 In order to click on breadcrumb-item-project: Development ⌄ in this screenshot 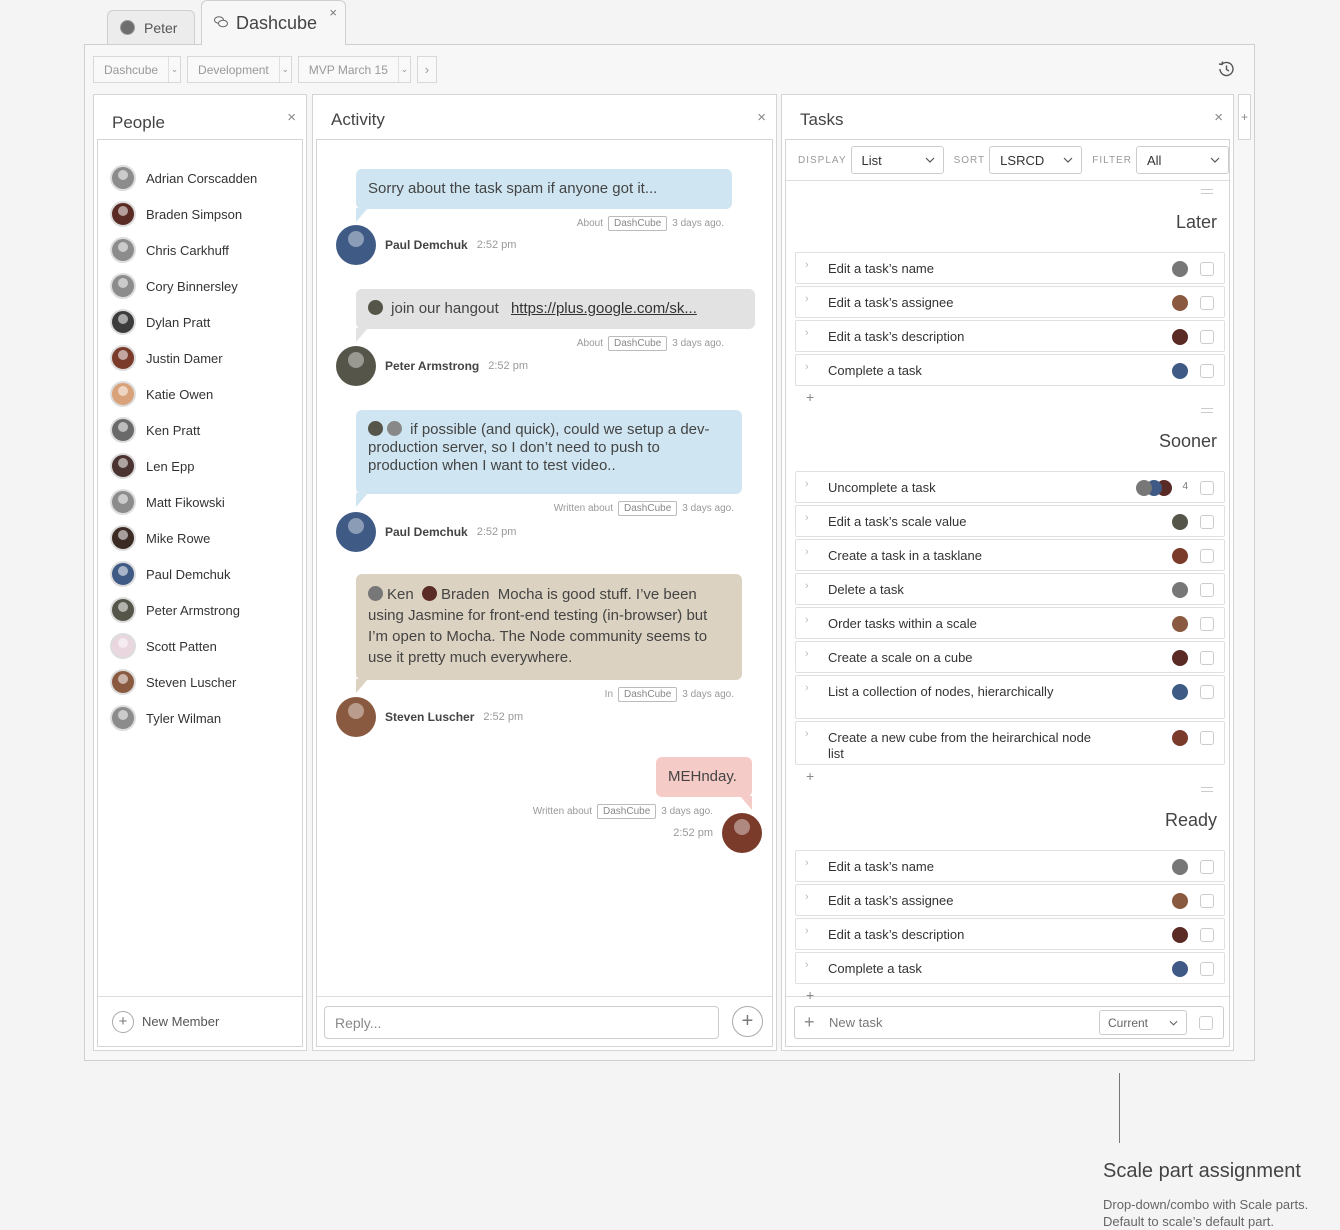, I will do `click(239, 69)`.